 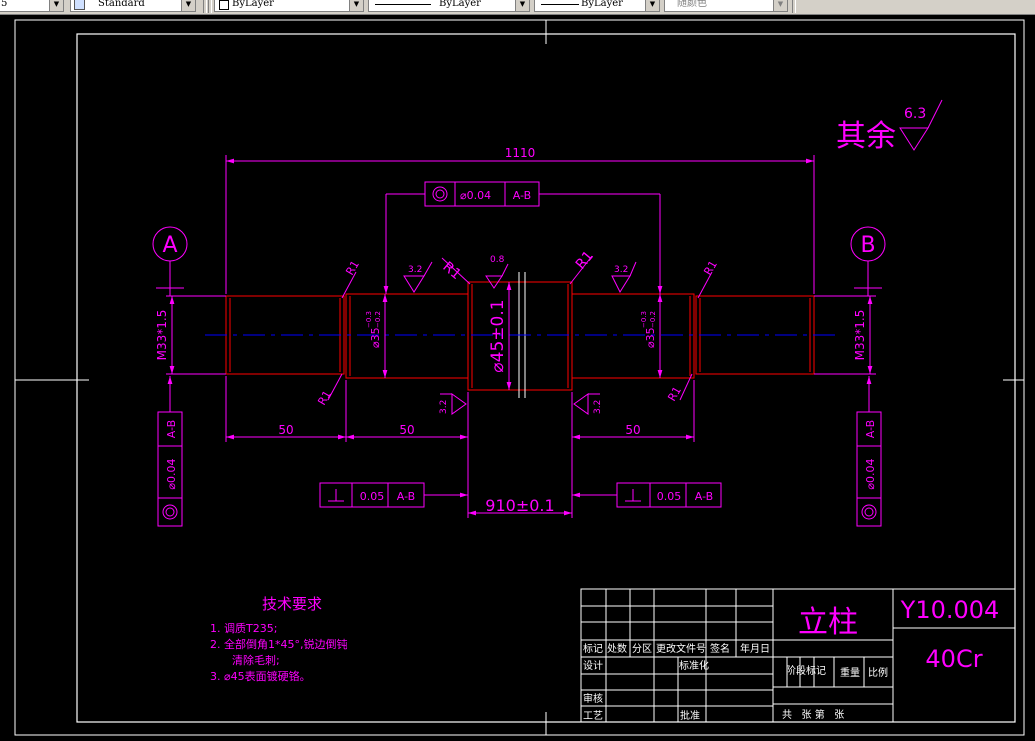 I want to click on tb-mark: 标记, so click(x=593, y=649).